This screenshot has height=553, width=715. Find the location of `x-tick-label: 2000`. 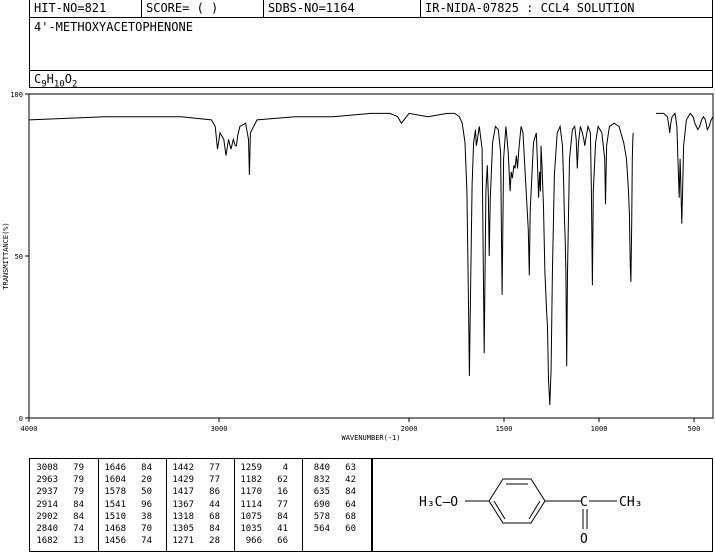

x-tick-label: 2000 is located at coordinates (409, 429).